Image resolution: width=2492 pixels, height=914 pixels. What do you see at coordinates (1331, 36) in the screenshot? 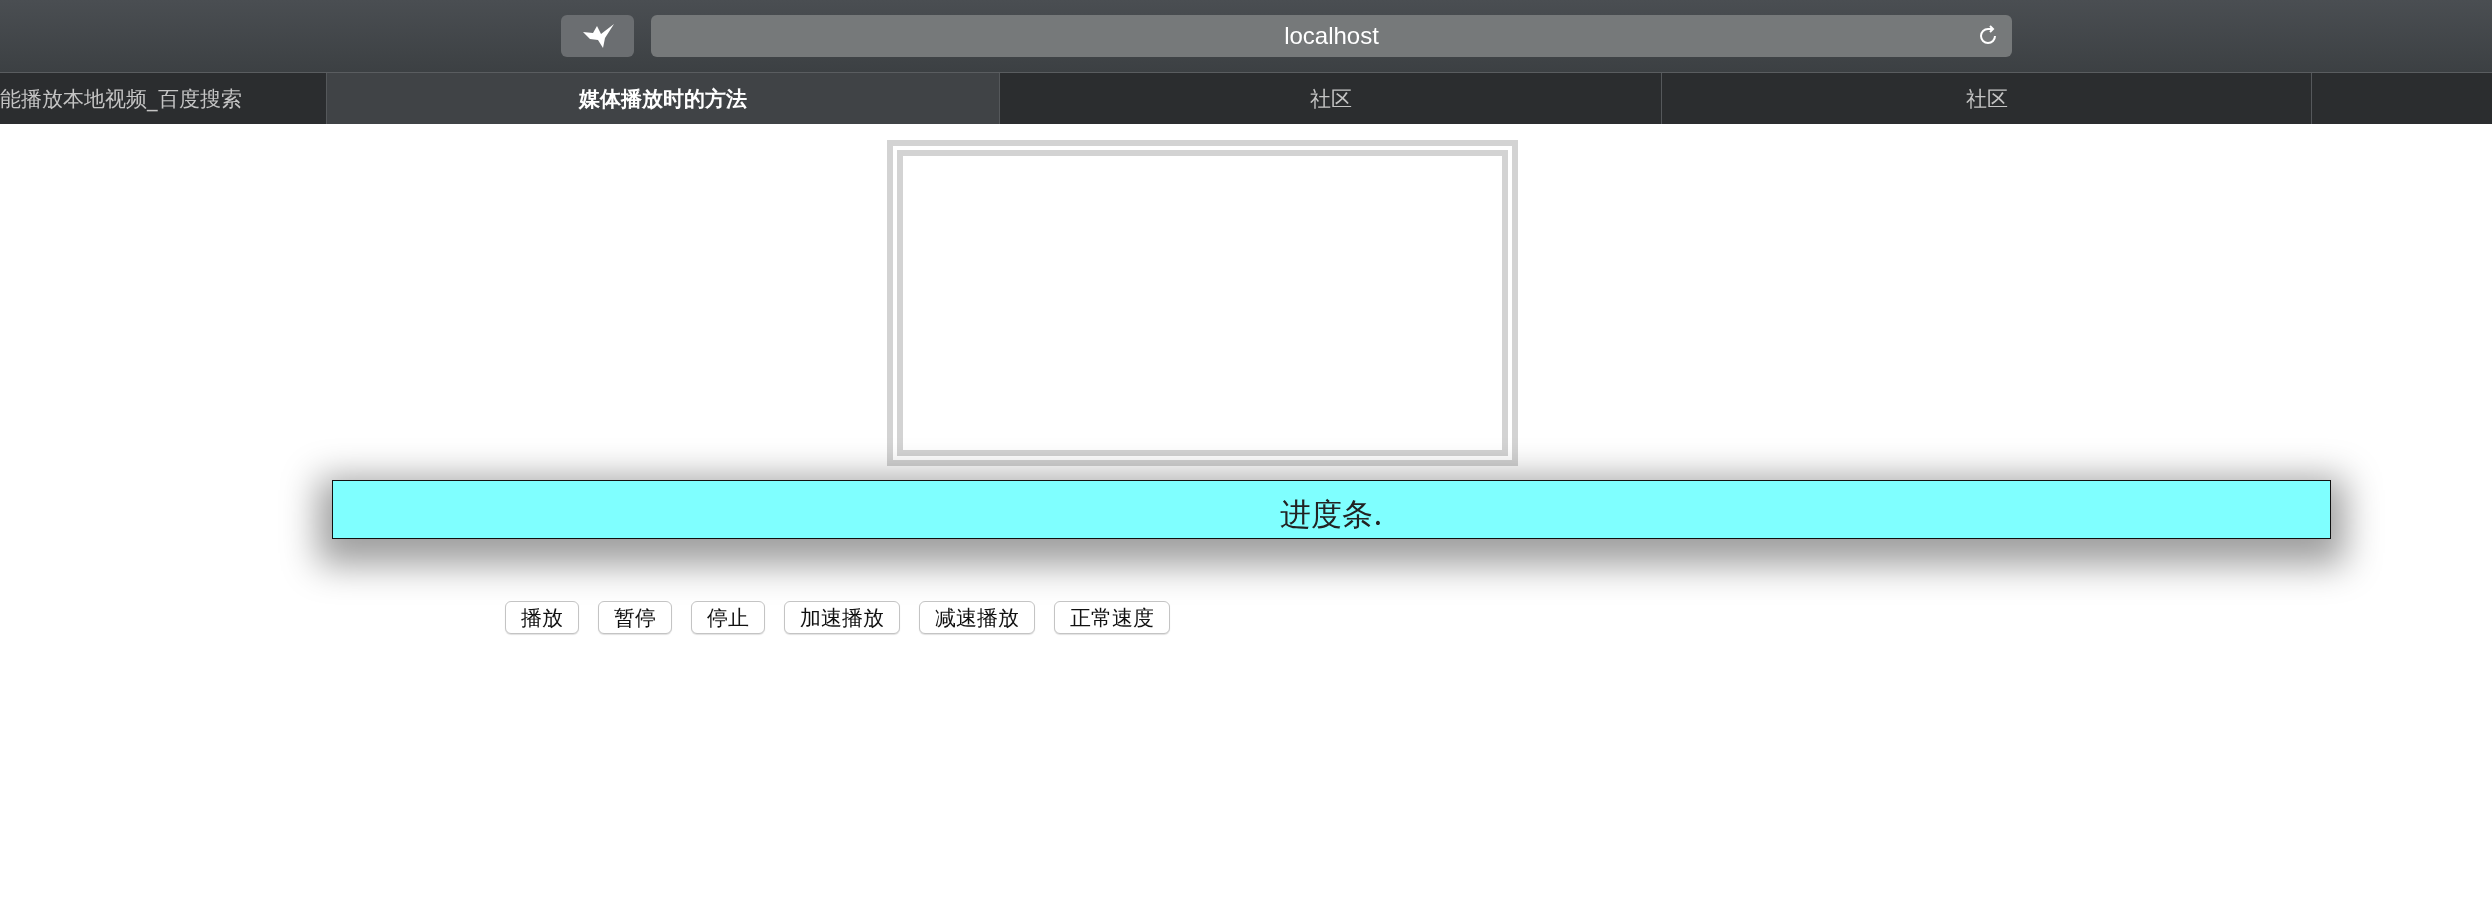
I see `address-bar: localhost` at bounding box center [1331, 36].